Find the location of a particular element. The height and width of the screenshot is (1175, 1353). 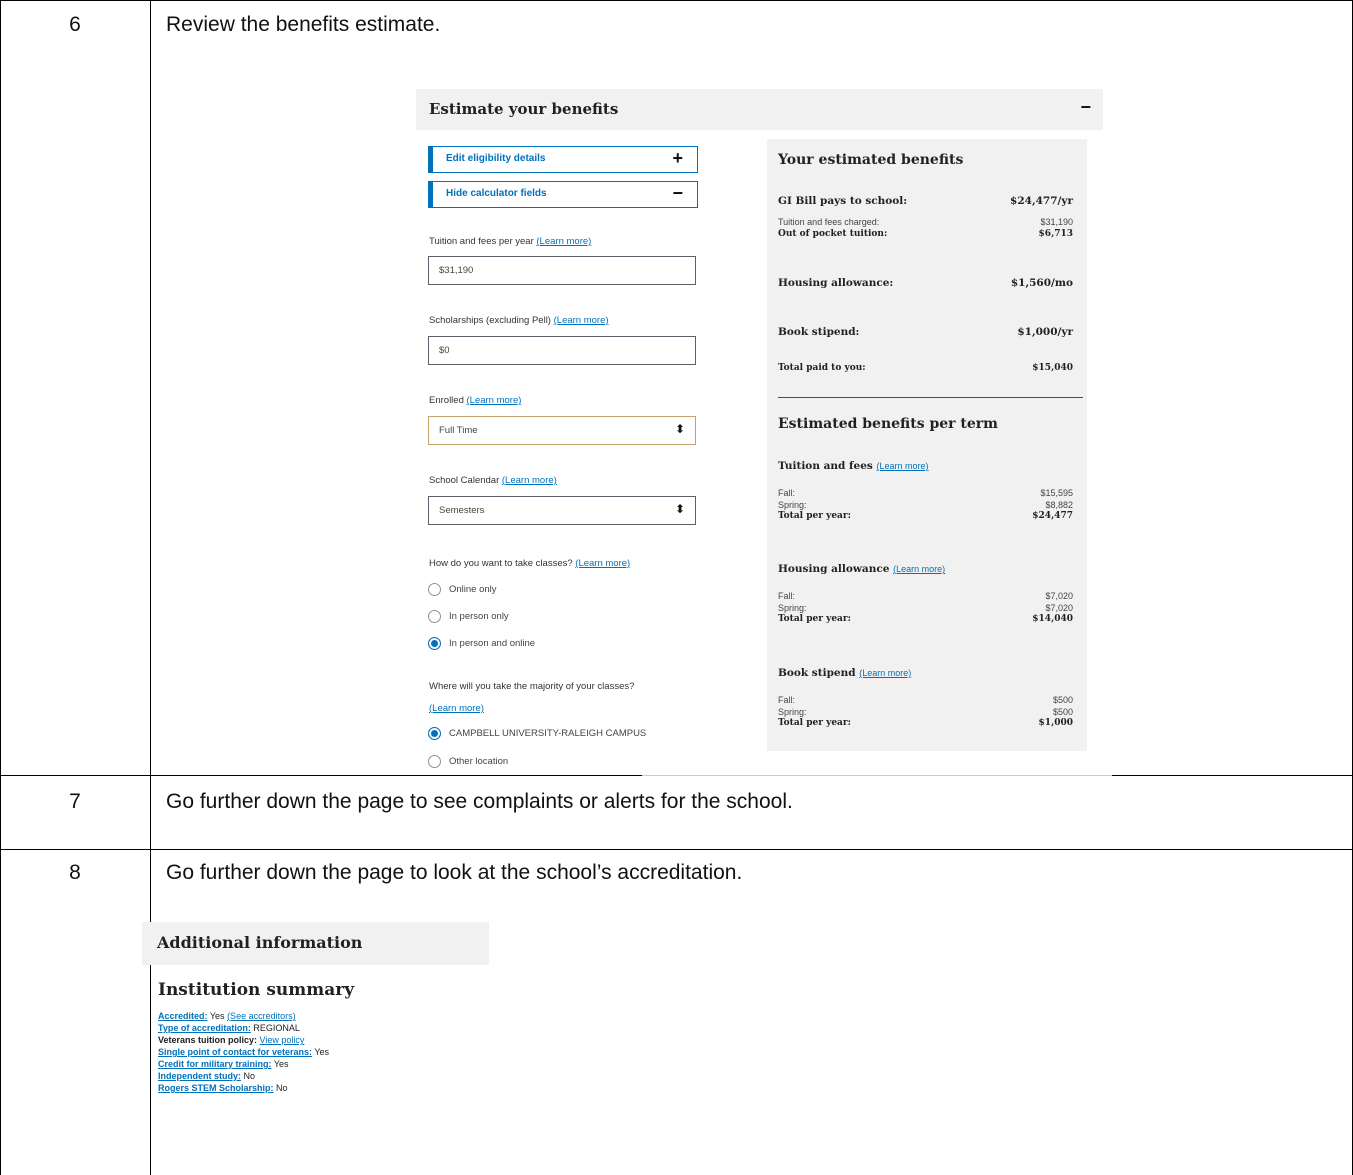

total-paid-row: Total paid to you: $15,040 is located at coordinates (925, 368).